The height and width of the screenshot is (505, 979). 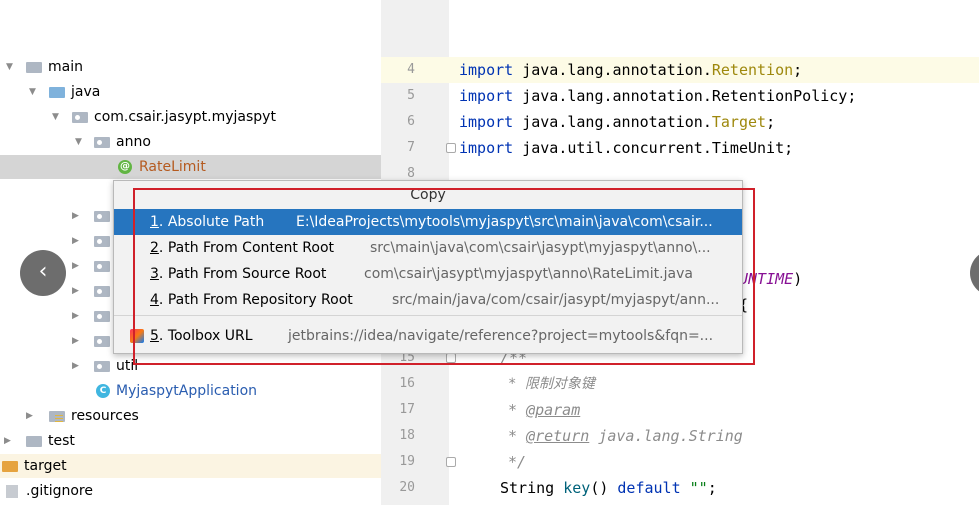 I want to click on code-line-4: import java.lang.annotation.Retention;, so click(x=631, y=70).